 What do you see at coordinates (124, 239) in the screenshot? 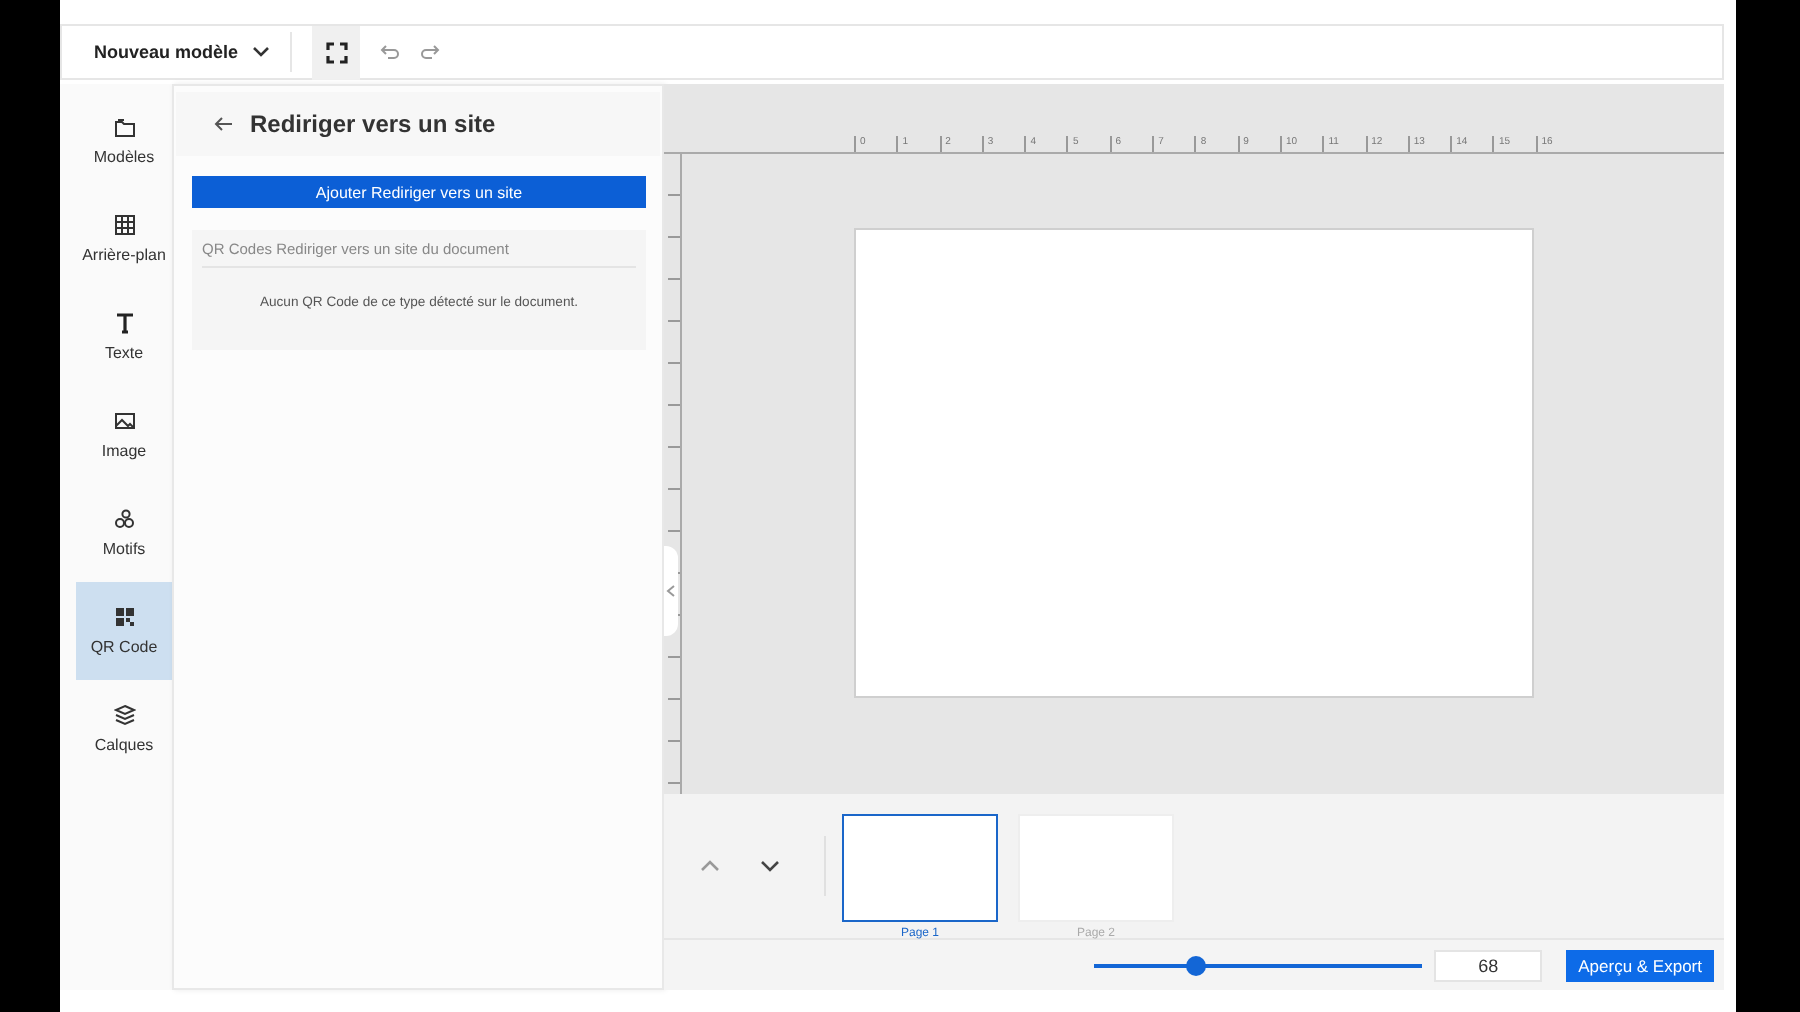
I see `sidebar-item: Arrière-plan` at bounding box center [124, 239].